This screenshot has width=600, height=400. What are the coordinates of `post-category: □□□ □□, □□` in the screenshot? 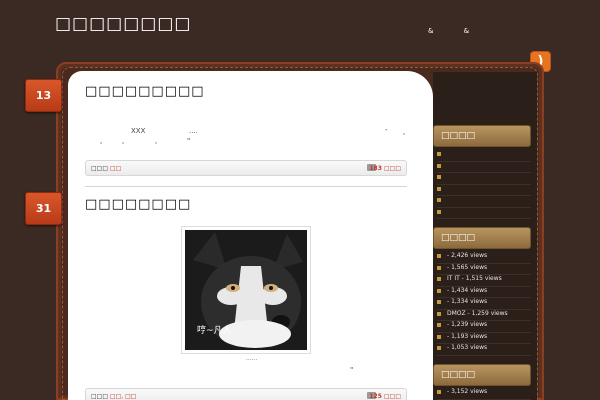 It's located at (113, 396).